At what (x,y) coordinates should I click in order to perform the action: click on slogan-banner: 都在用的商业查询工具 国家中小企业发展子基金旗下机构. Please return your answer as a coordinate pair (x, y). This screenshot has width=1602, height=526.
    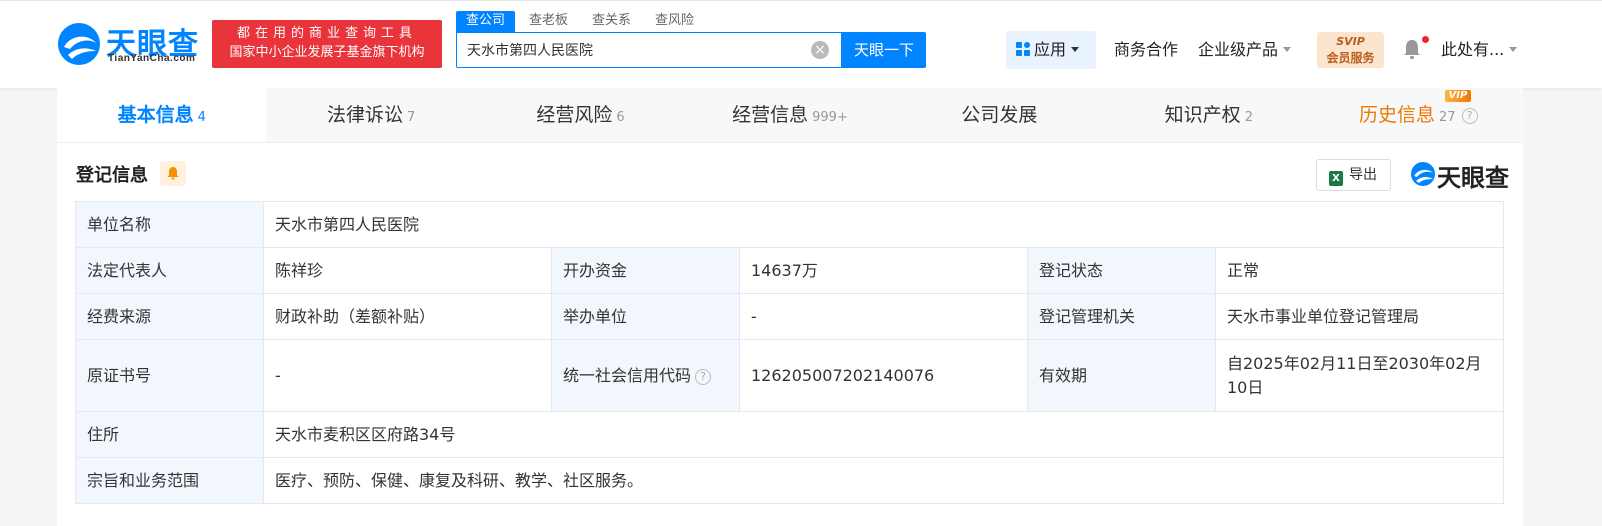
    Looking at the image, I should click on (327, 44).